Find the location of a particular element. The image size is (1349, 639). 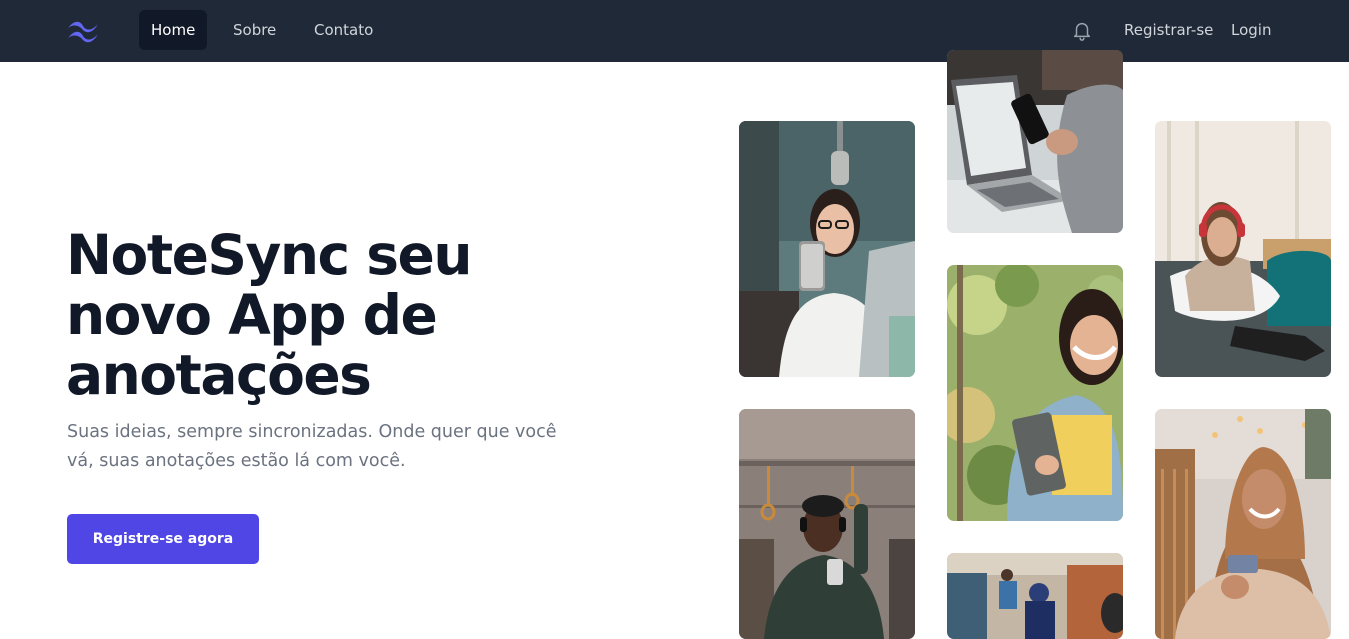

woman-smiling-tablet-photo is located at coordinates (1035, 393).